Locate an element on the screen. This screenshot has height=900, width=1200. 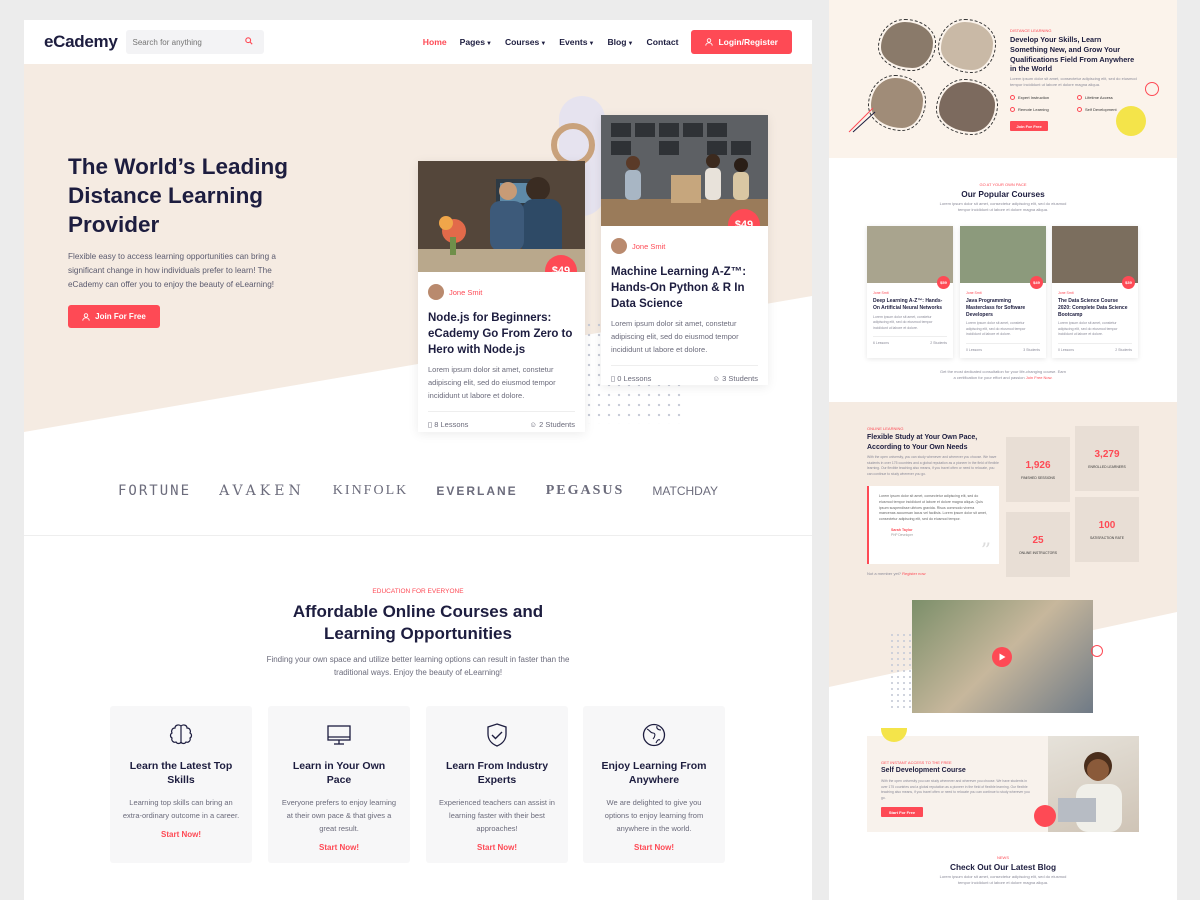
site-logo: eCademy is located at coordinates (81, 42).